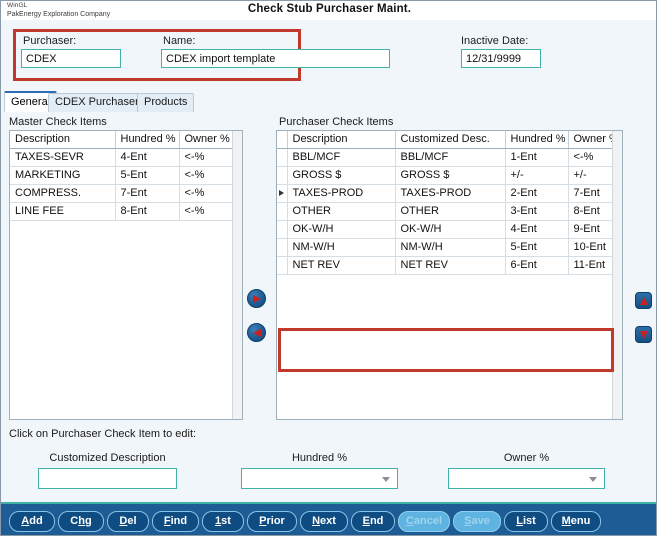  I want to click on cell-description: TAXES-SEVR, so click(63, 157).